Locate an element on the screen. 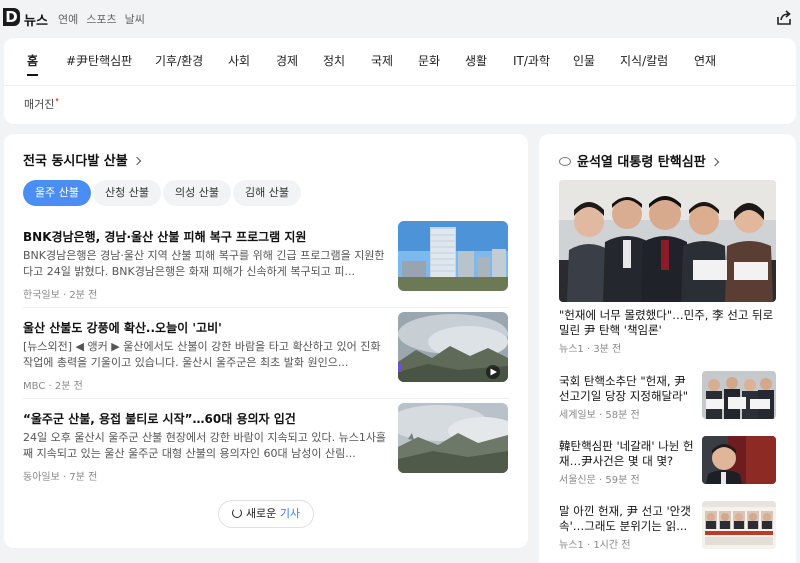 This screenshot has height=563, width=800. top-bar: D 뉴스 연예 스포츠 날씨 is located at coordinates (400, 18).